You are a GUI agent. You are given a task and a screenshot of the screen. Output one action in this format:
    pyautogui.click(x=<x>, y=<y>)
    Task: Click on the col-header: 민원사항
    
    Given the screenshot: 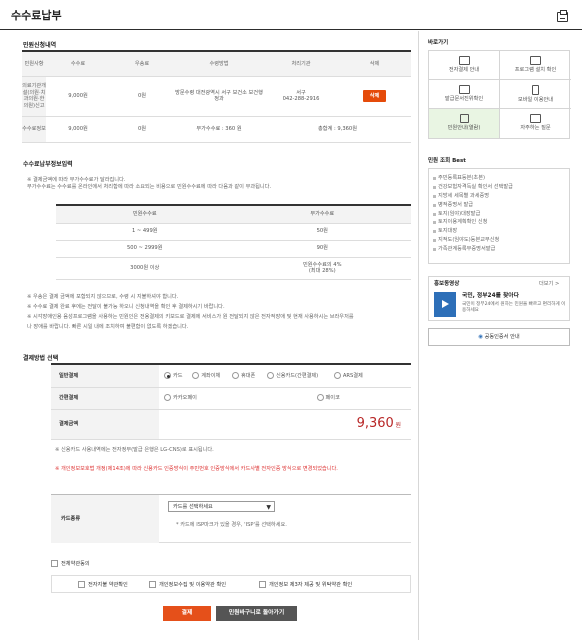 What is the action you would take?
    pyautogui.click(x=34, y=64)
    